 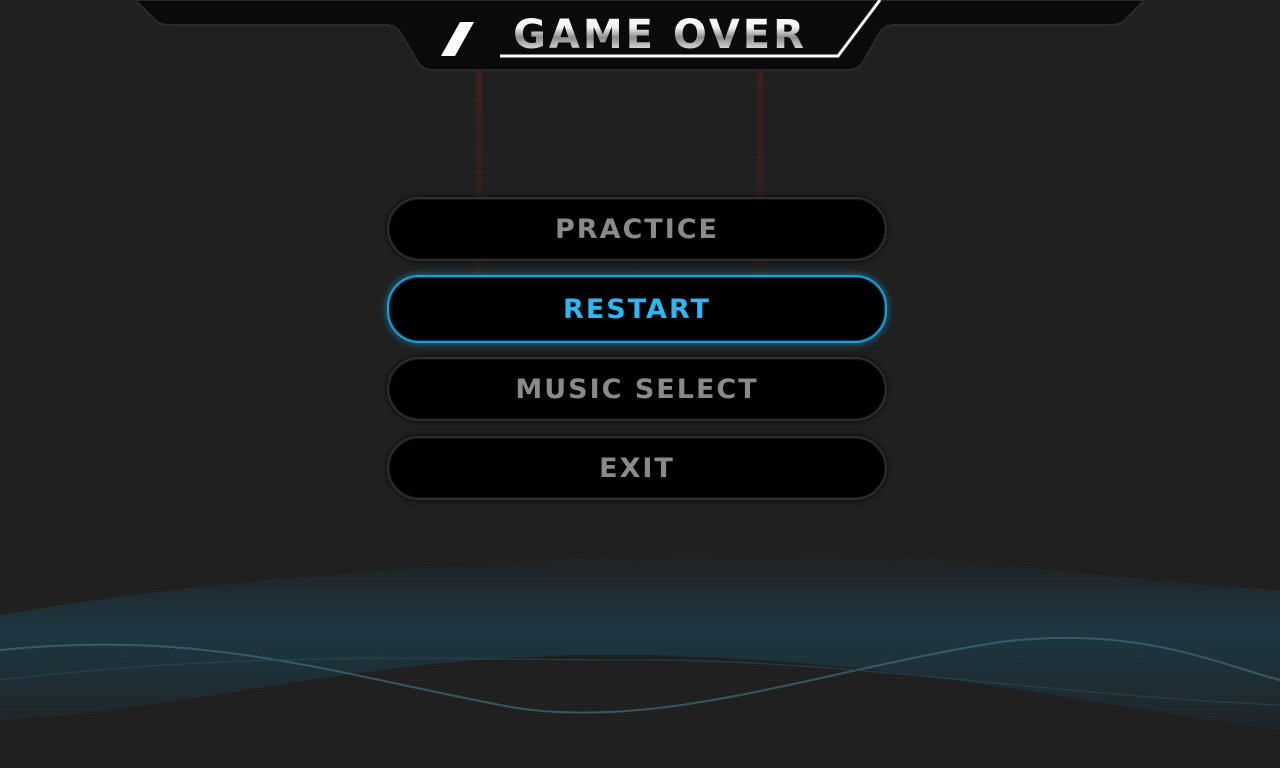 I want to click on practice-button: PRACTICE, so click(x=637, y=229).